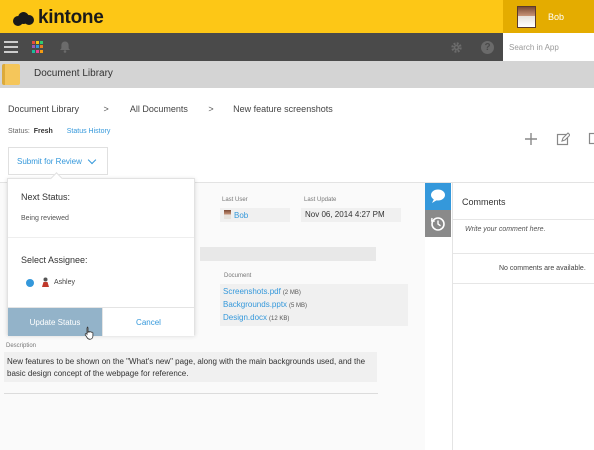 Image resolution: width=594 pixels, height=450 pixels. What do you see at coordinates (456, 47) in the screenshot?
I see `gear-icon` at bounding box center [456, 47].